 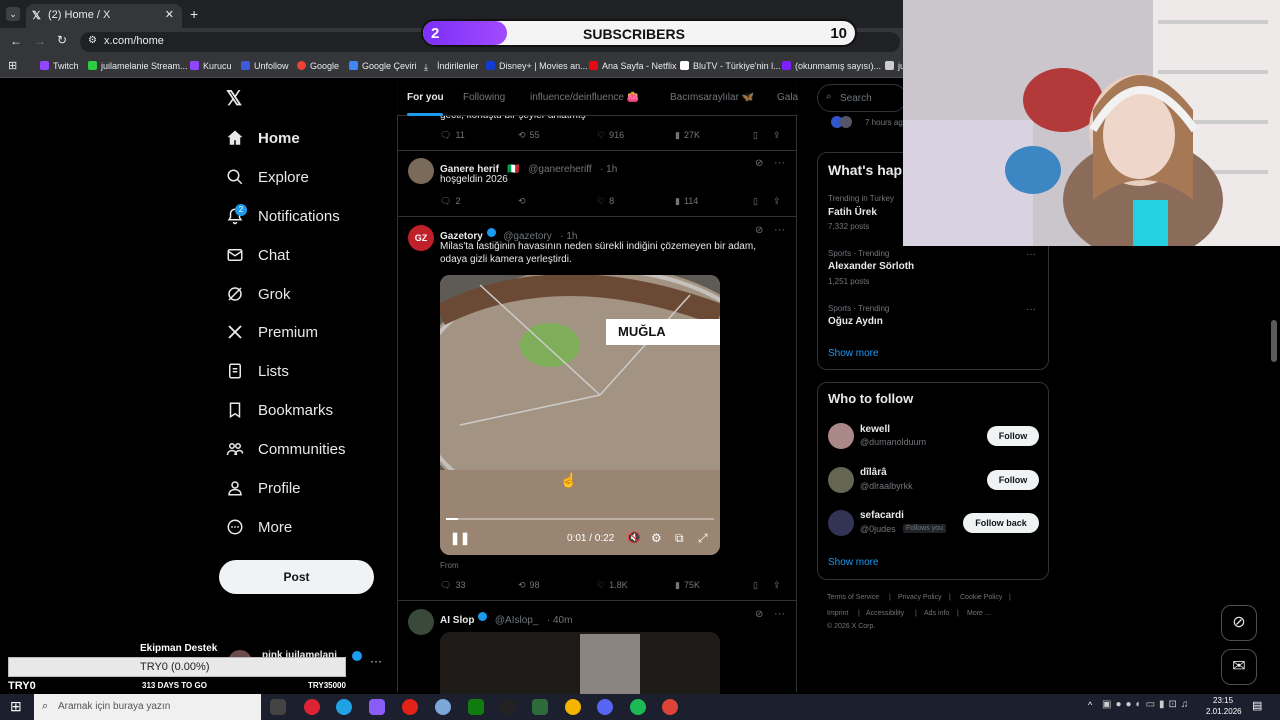 I want to click on notification-center-icon: ▤, so click(x=1257, y=705).